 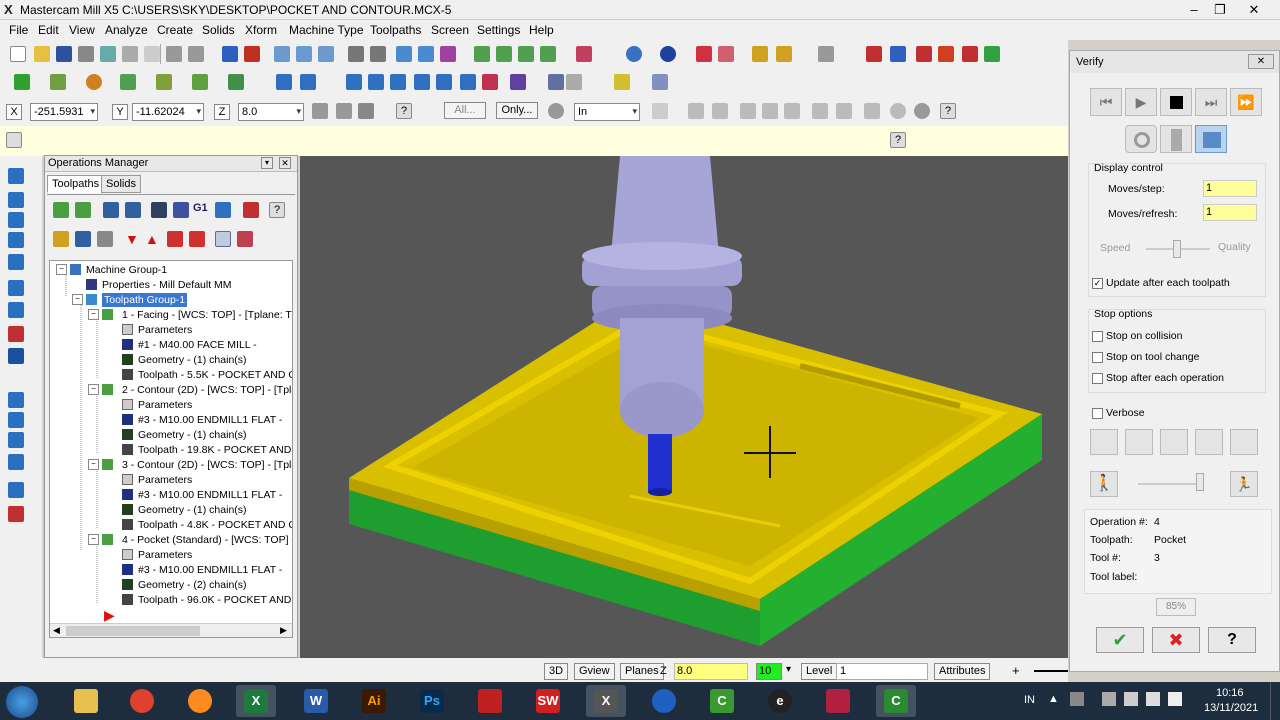 I want to click on taskbar-app-e: e, so click(x=780, y=701).